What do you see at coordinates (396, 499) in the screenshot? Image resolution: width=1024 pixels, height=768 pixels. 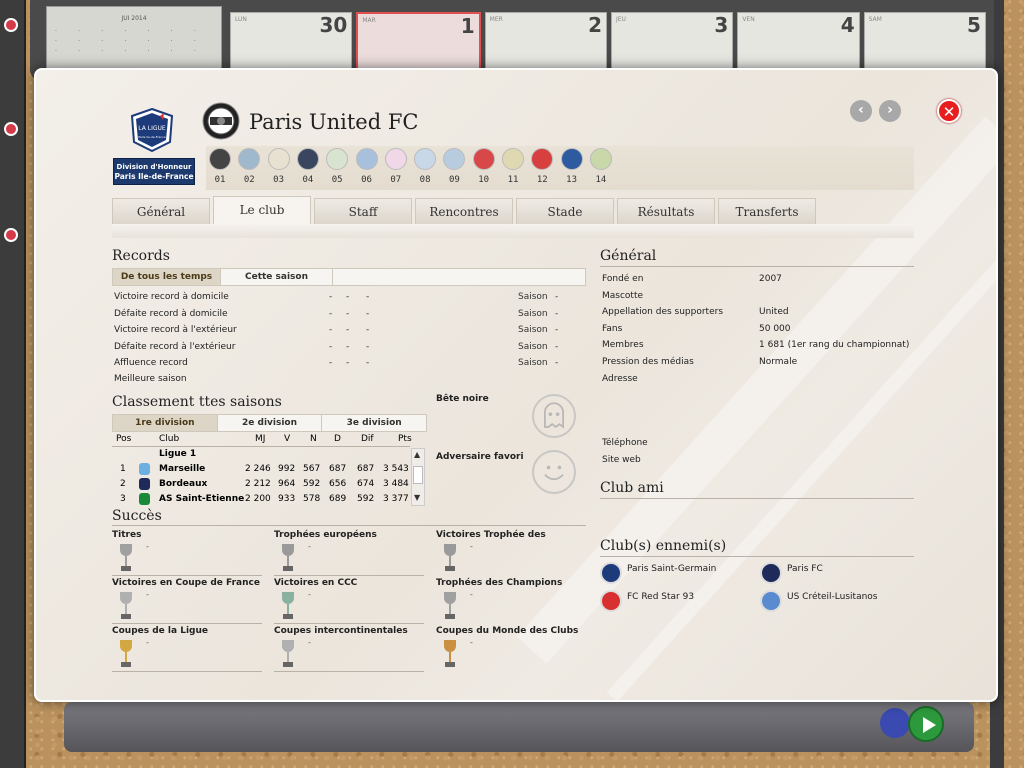 I see `row-pts: 3 377` at bounding box center [396, 499].